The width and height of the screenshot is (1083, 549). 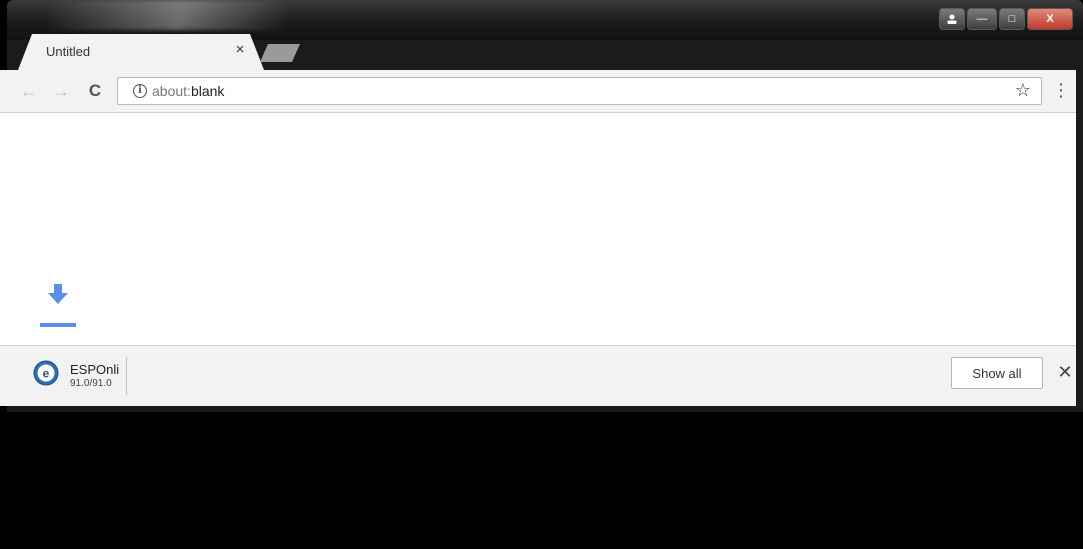 What do you see at coordinates (61, 91) in the screenshot?
I see `forward-button: →` at bounding box center [61, 91].